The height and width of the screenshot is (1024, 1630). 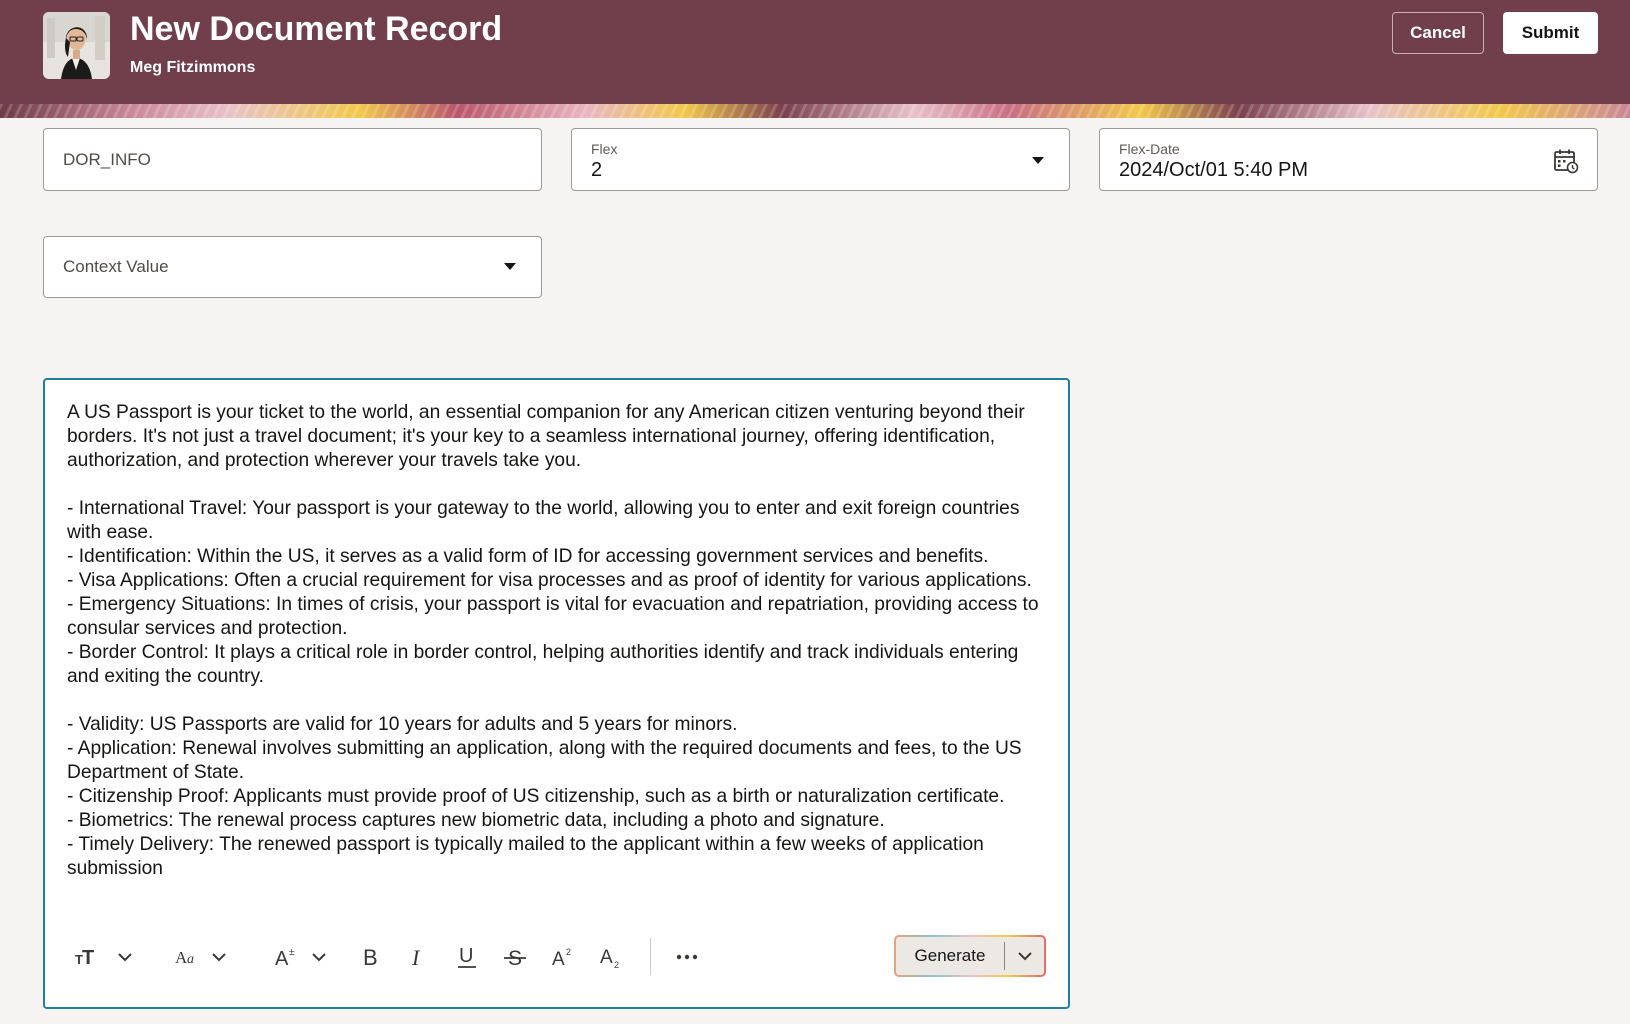 I want to click on dor-info-field: DOR_INFO, so click(x=292, y=159).